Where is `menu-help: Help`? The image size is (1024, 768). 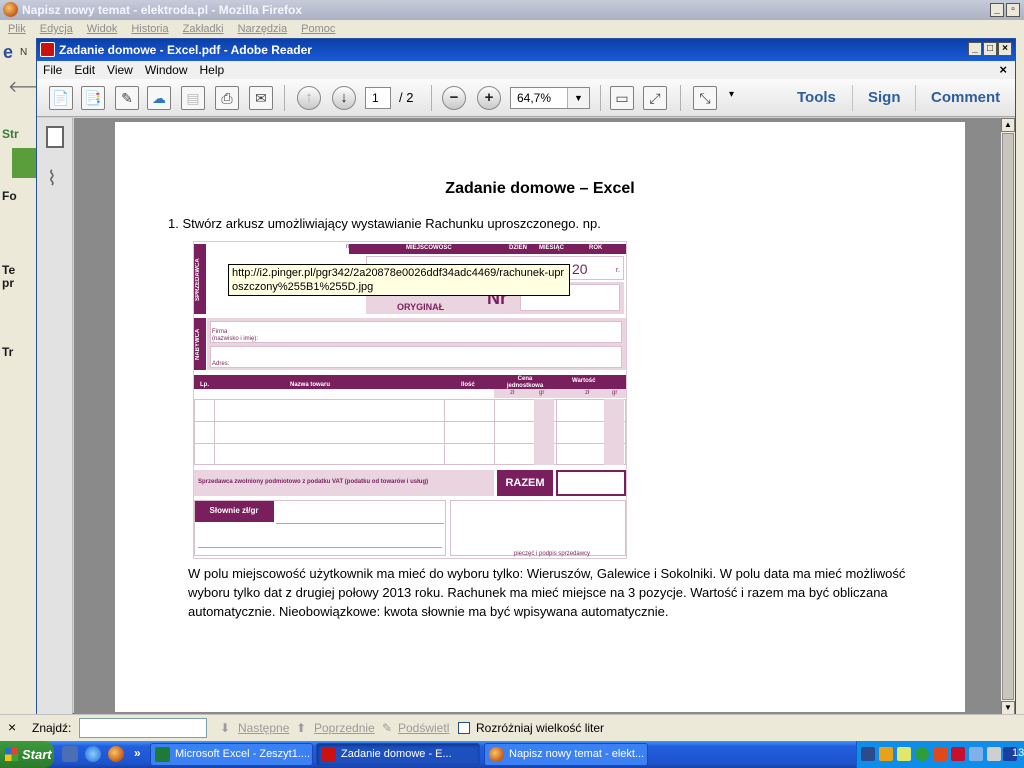 menu-help: Help is located at coordinates (212, 70).